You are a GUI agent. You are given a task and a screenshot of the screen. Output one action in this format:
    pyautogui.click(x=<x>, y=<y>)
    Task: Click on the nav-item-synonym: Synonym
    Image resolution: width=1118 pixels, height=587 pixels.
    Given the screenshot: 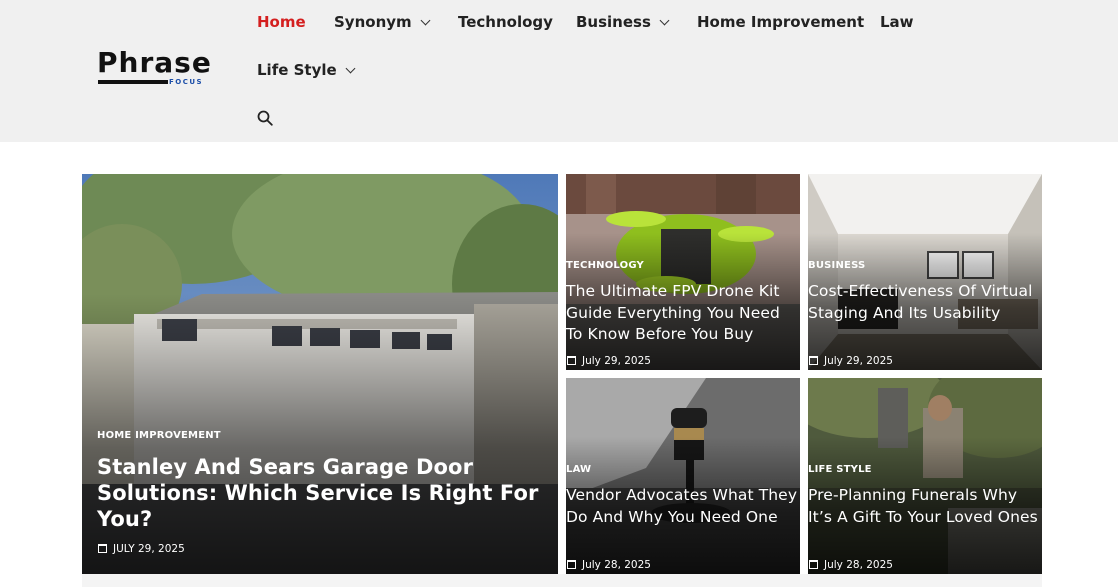 What is the action you would take?
    pyautogui.click(x=382, y=22)
    